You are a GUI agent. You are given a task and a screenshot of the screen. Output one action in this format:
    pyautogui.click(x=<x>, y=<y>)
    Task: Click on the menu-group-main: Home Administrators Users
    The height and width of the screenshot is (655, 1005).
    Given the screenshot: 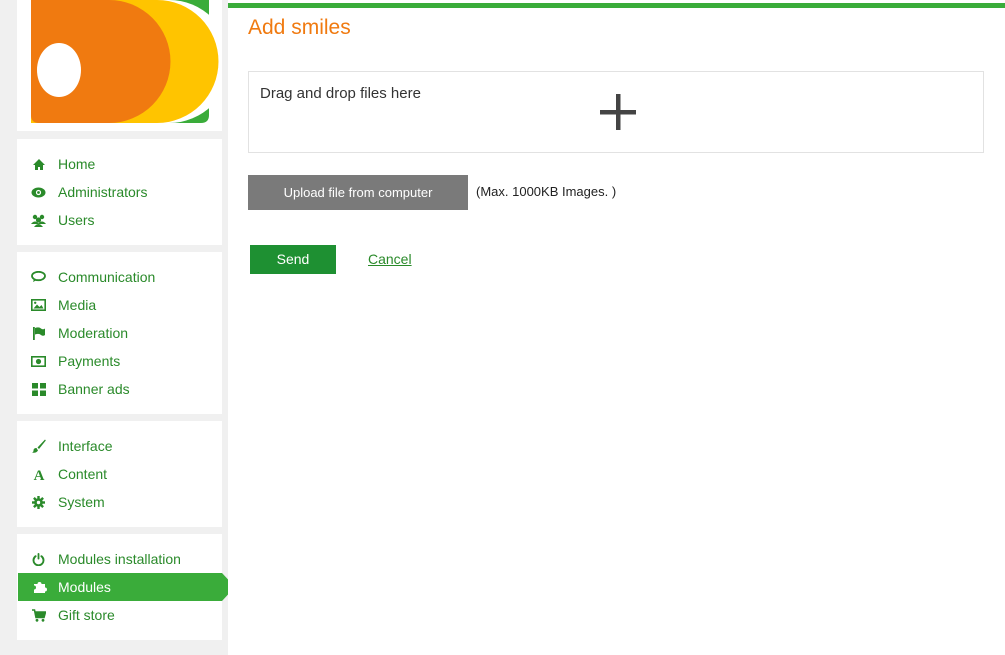 What is the action you would take?
    pyautogui.click(x=119, y=192)
    